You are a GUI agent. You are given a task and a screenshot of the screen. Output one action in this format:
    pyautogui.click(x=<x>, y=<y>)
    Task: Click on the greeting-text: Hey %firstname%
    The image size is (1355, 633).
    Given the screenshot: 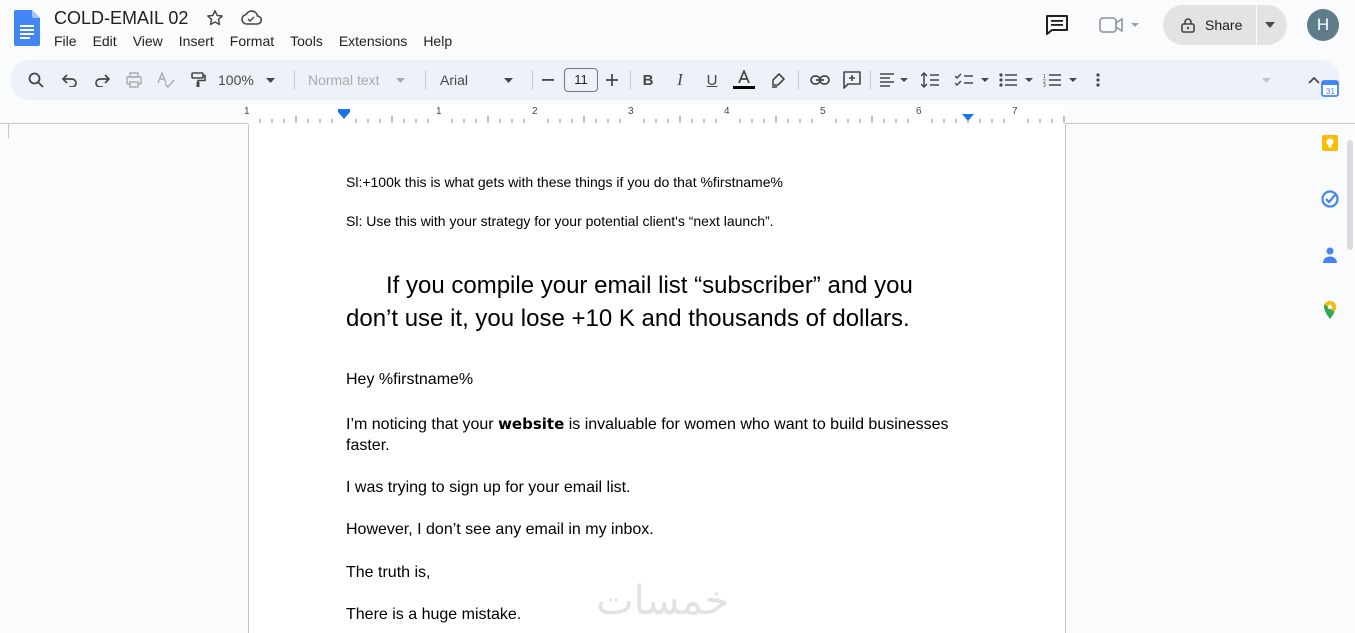 What is the action you would take?
    pyautogui.click(x=409, y=380)
    